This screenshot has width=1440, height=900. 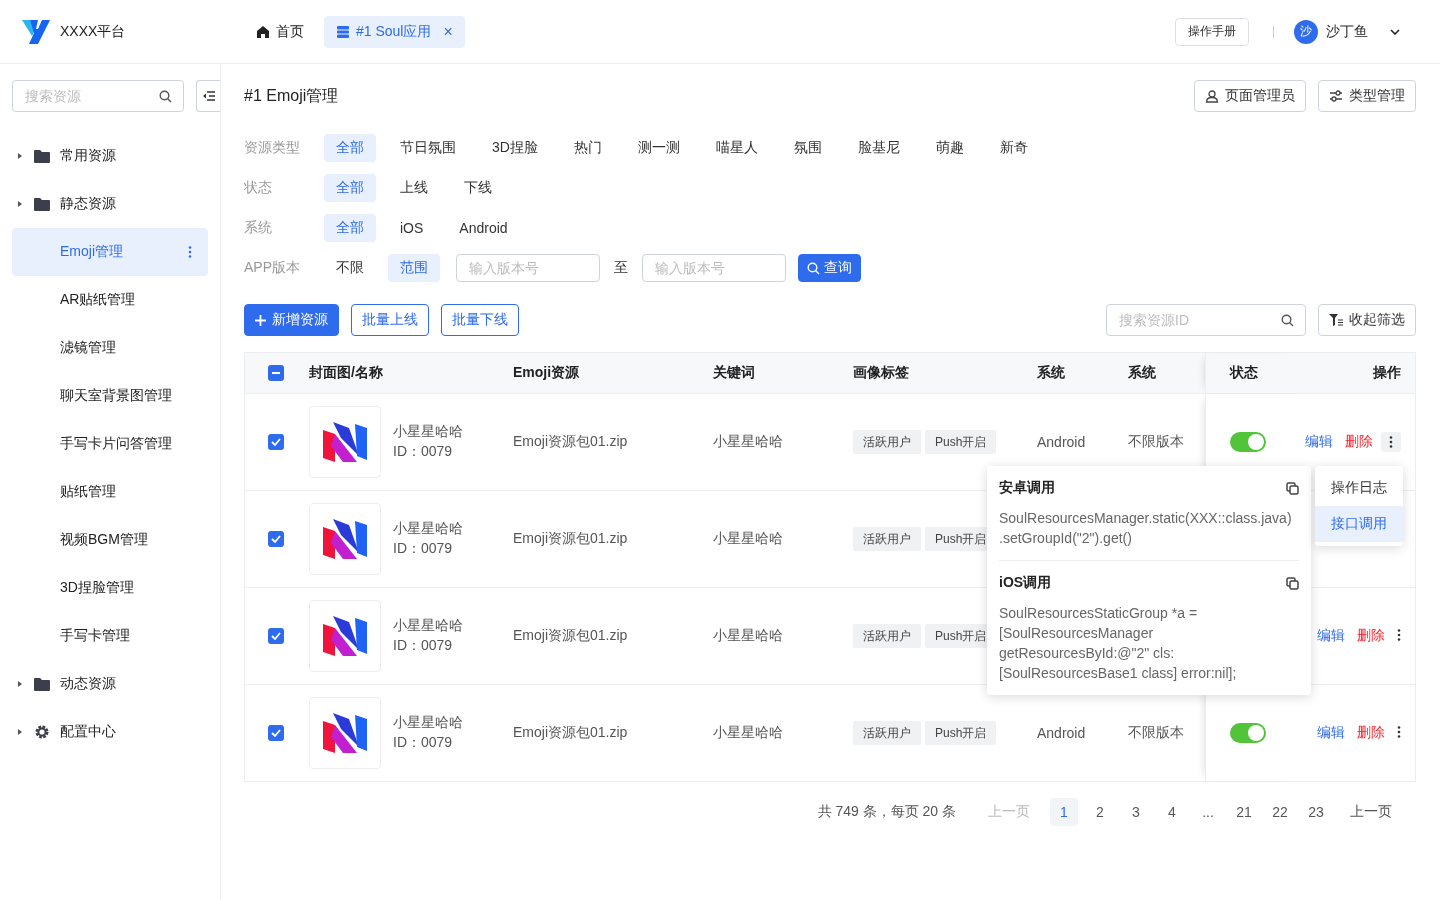 I want to click on page-button: 23, so click(x=1316, y=812).